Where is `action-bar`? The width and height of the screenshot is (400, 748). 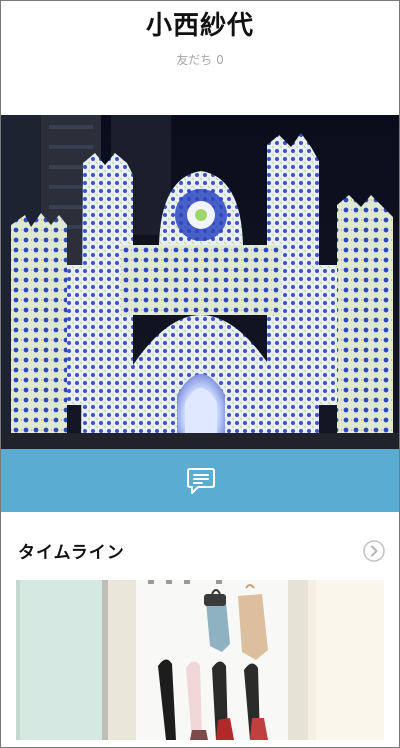
action-bar is located at coordinates (200, 480).